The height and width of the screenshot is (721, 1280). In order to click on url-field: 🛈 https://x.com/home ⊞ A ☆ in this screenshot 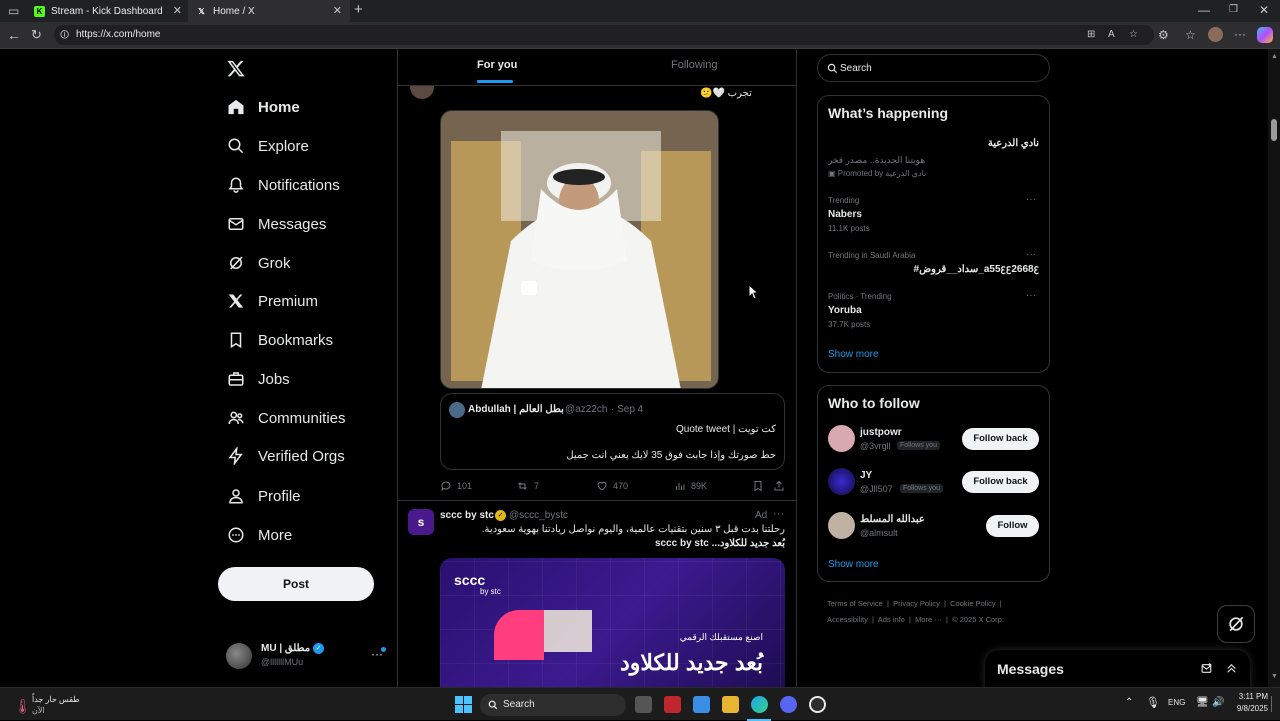, I will do `click(604, 35)`.